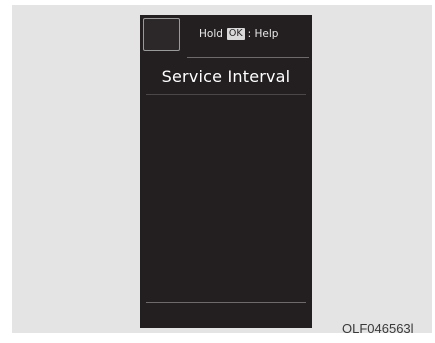 The width and height of the screenshot is (435, 343). What do you see at coordinates (211, 34) in the screenshot?
I see `hint-prefix: Hold` at bounding box center [211, 34].